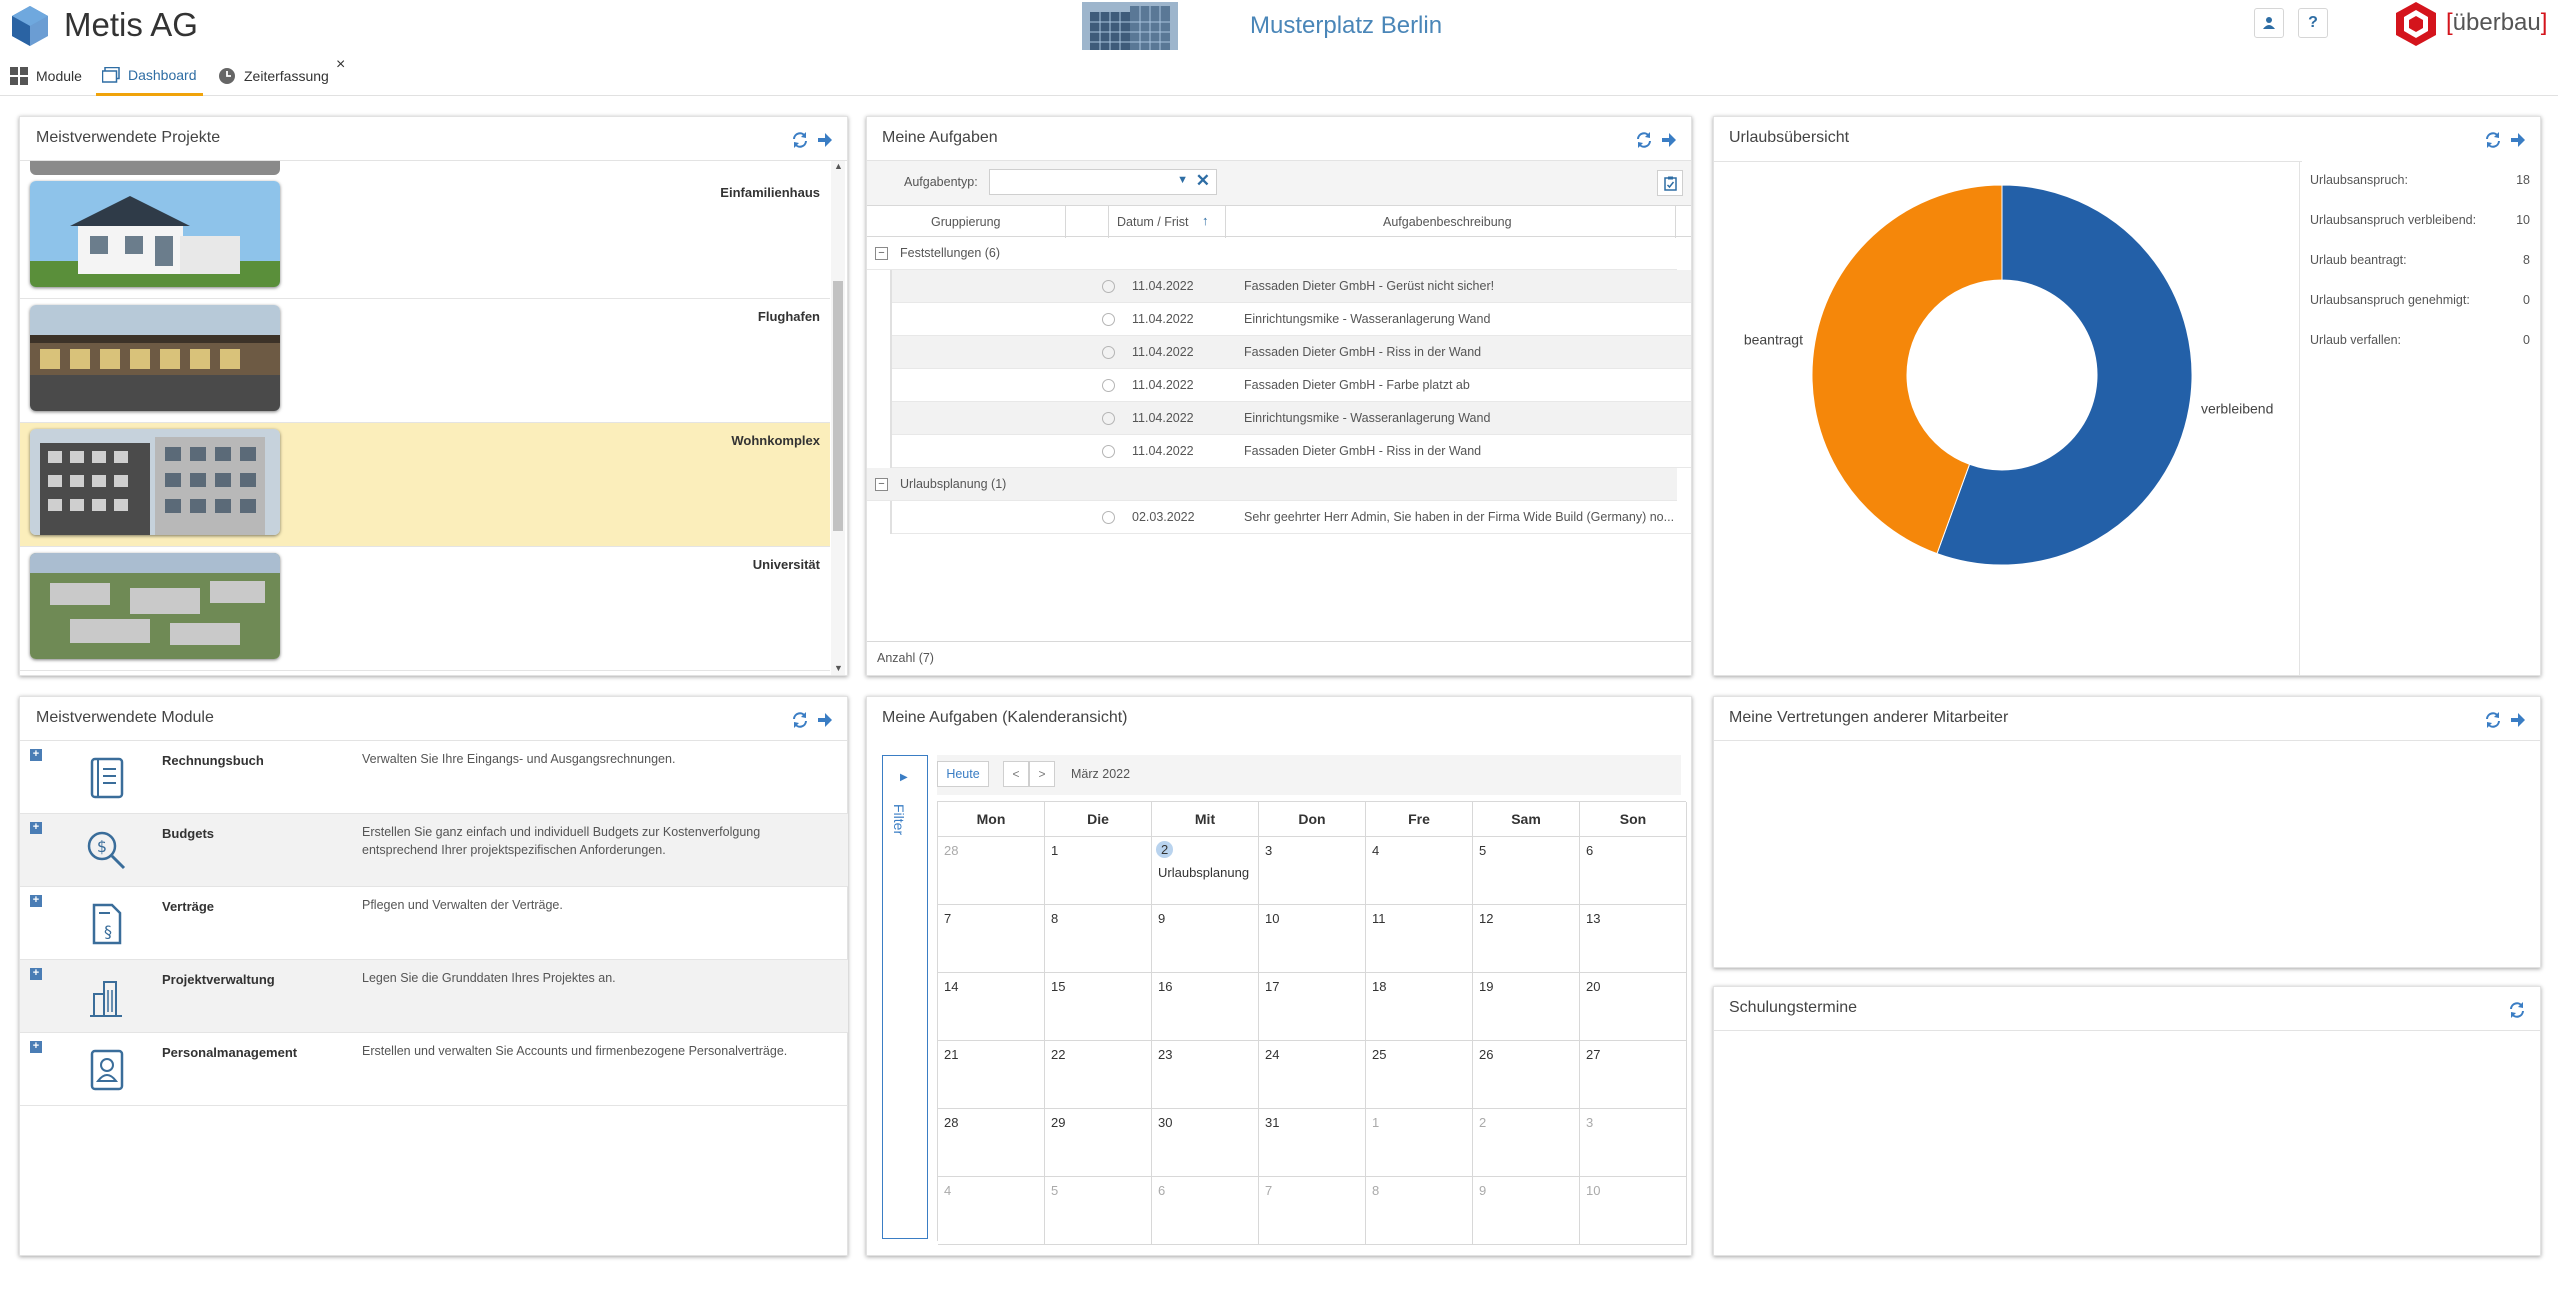  I want to click on group-row: − Urlaubsplanung (1), so click(1272, 484).